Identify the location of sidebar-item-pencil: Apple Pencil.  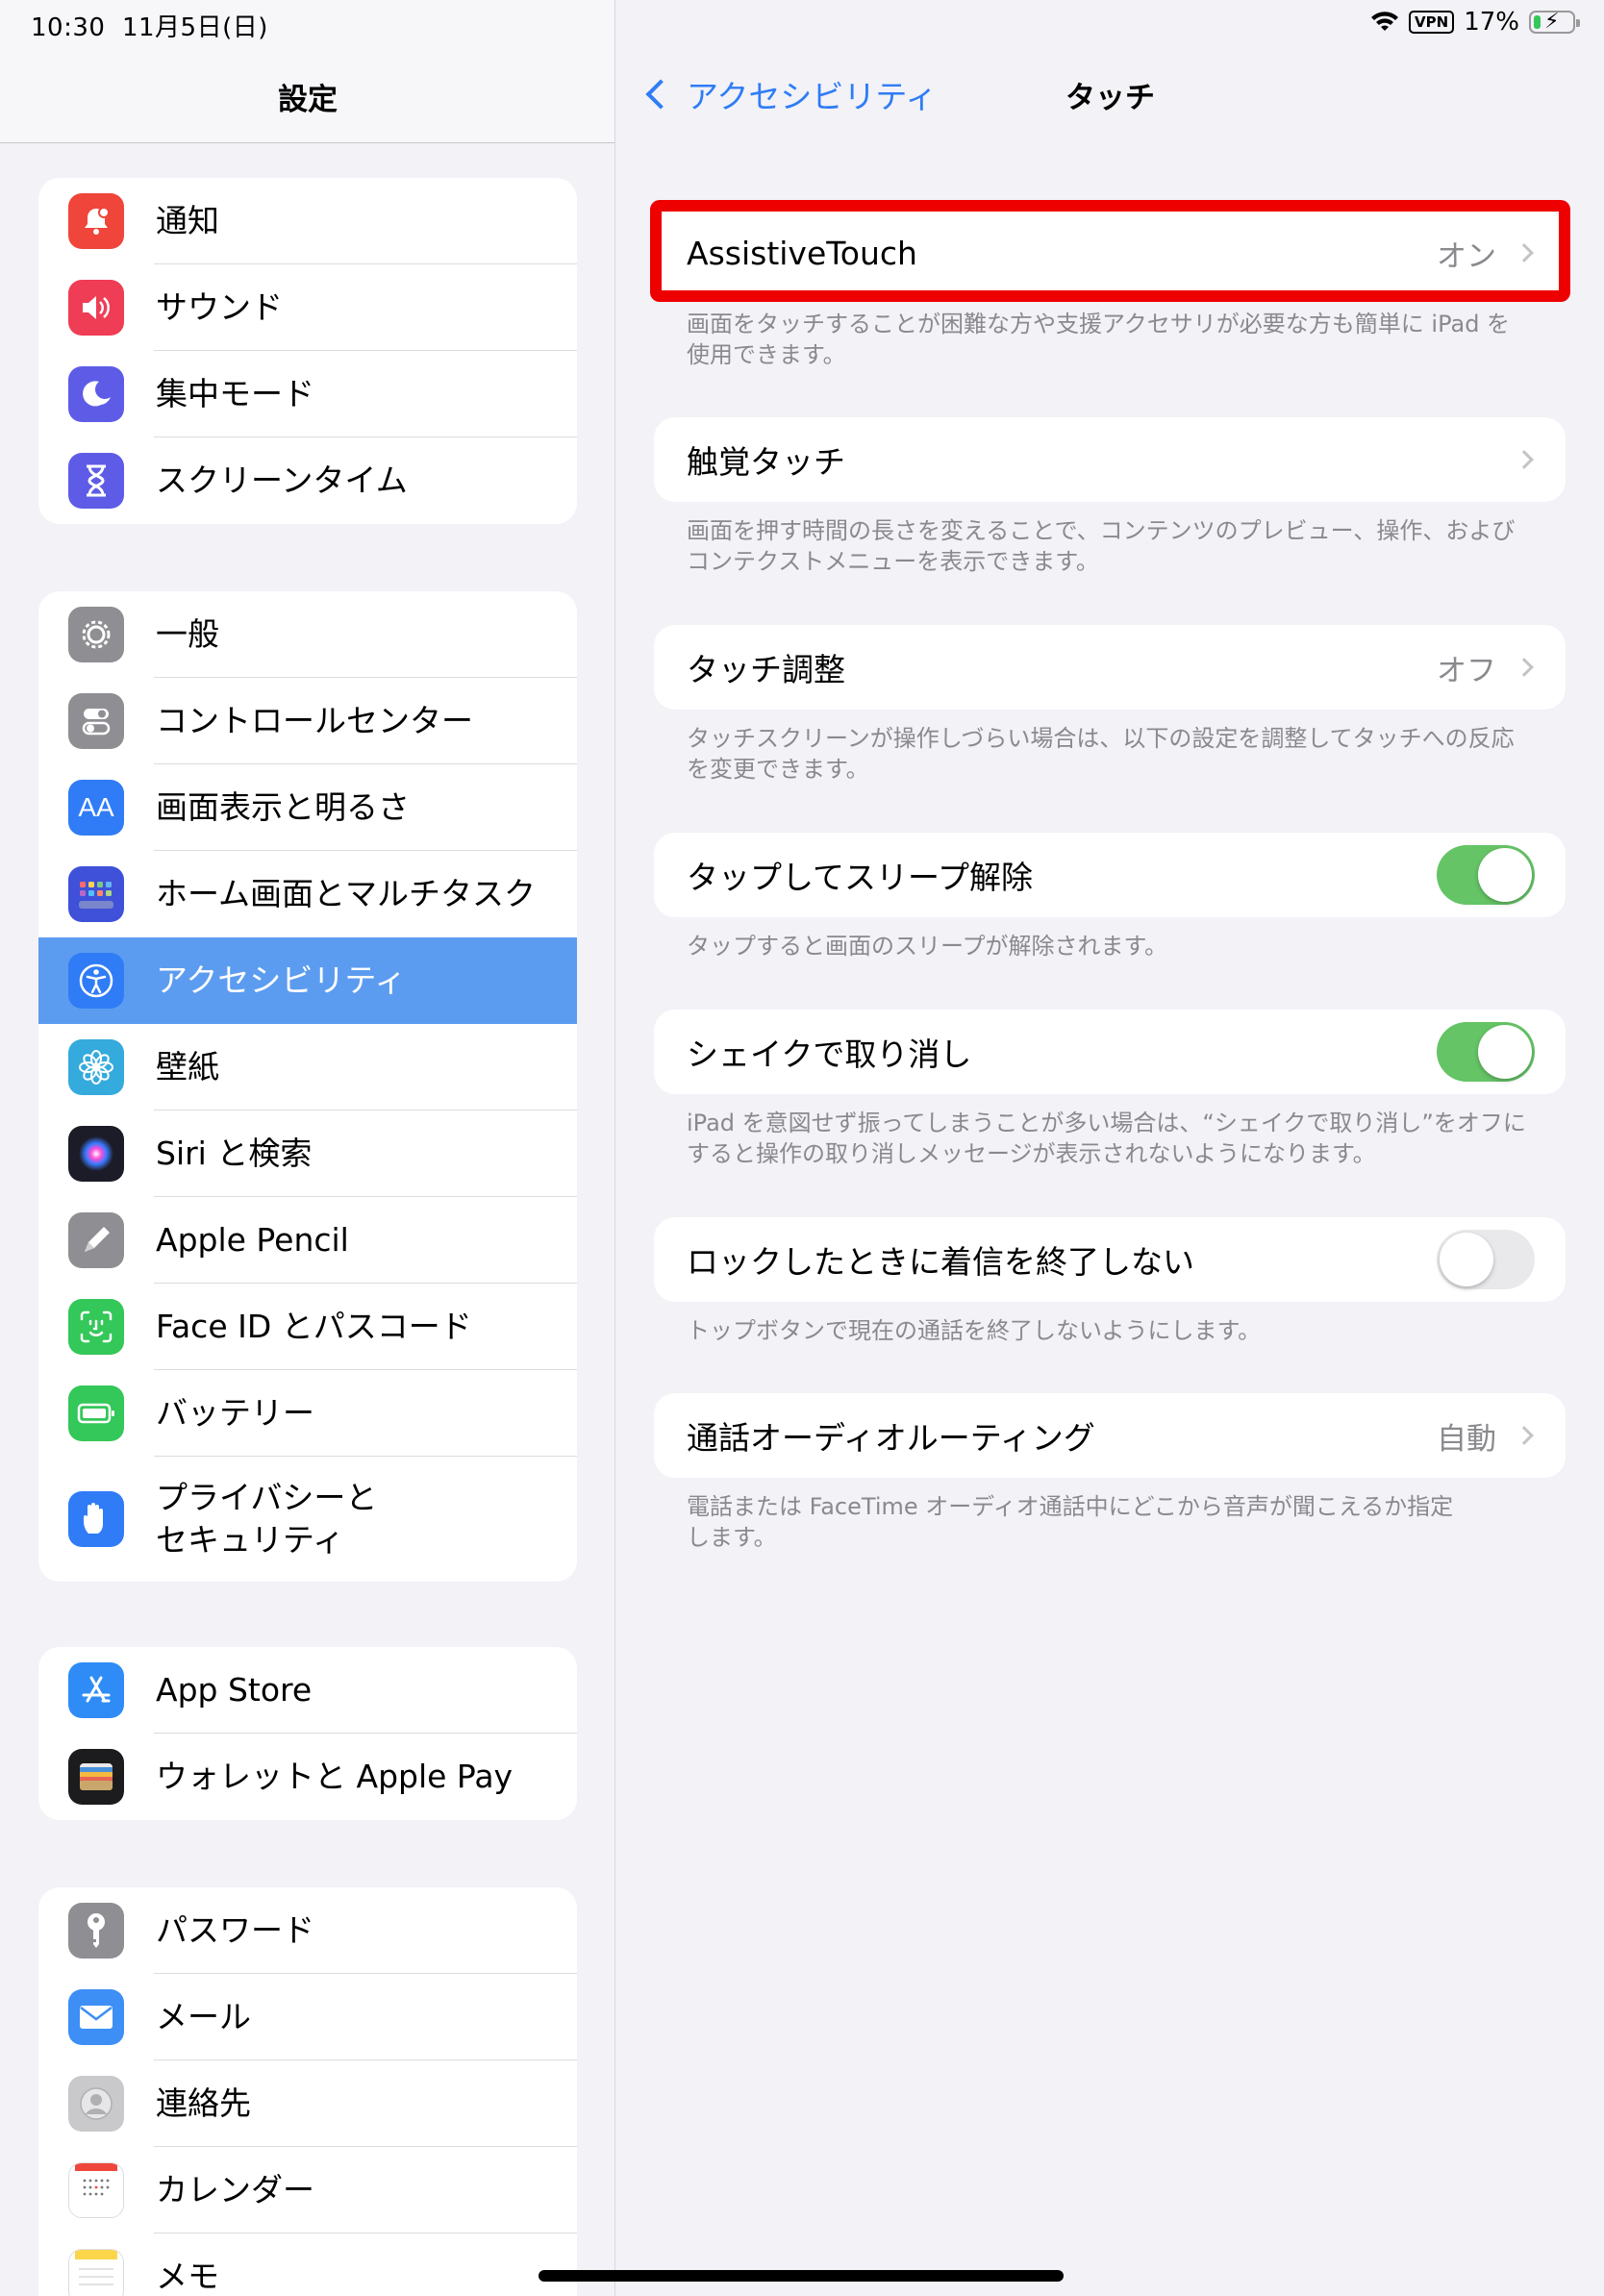
(307, 1240).